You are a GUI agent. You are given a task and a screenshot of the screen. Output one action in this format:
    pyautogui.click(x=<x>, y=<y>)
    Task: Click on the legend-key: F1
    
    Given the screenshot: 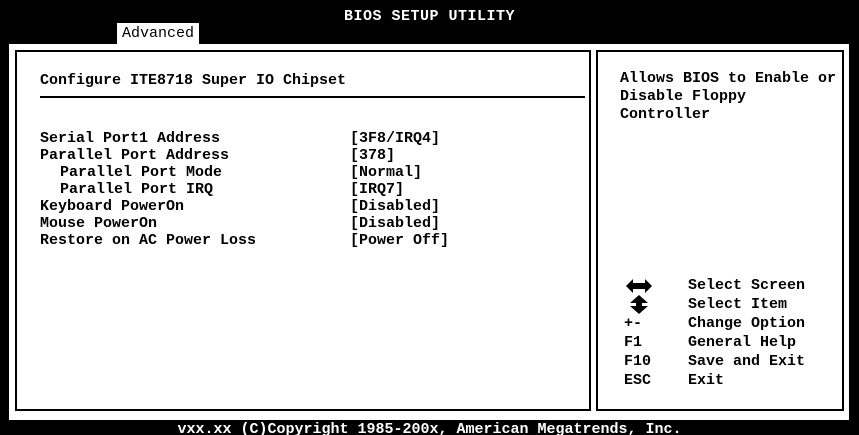 What is the action you would take?
    pyautogui.click(x=633, y=342)
    